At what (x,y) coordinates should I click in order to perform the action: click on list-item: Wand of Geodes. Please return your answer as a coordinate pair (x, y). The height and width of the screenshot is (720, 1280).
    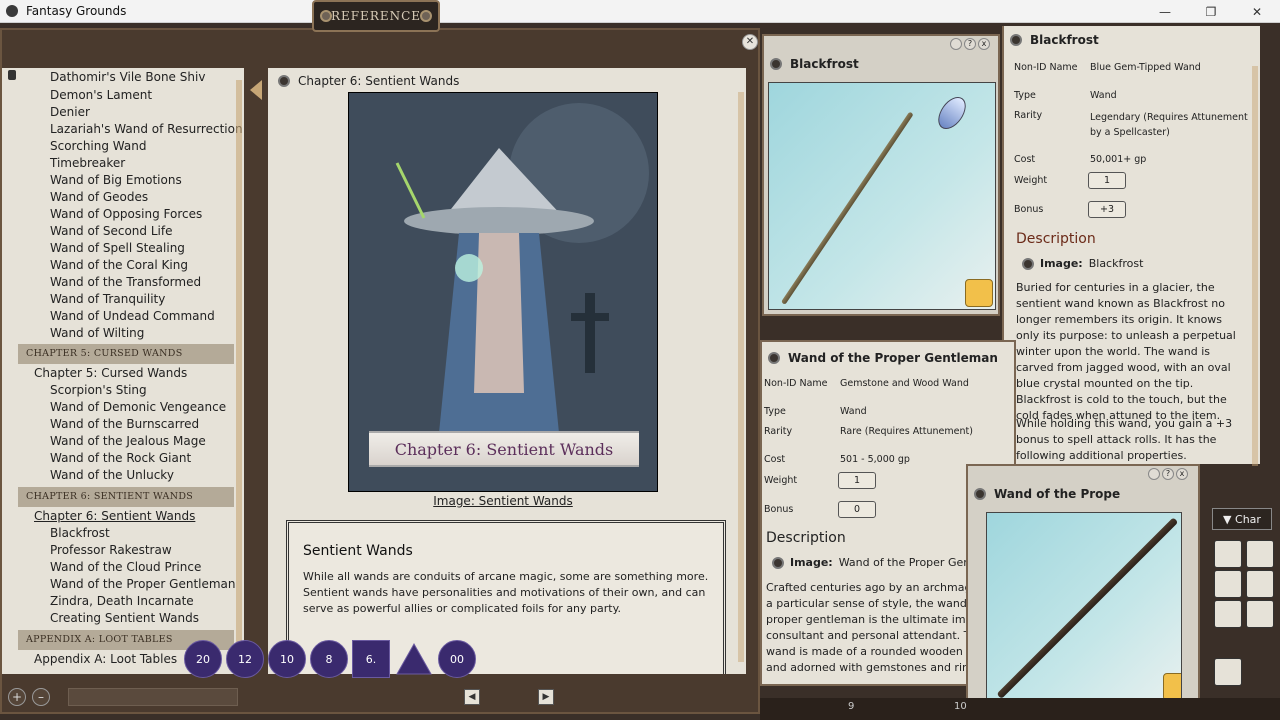
    Looking at the image, I should click on (99, 197).